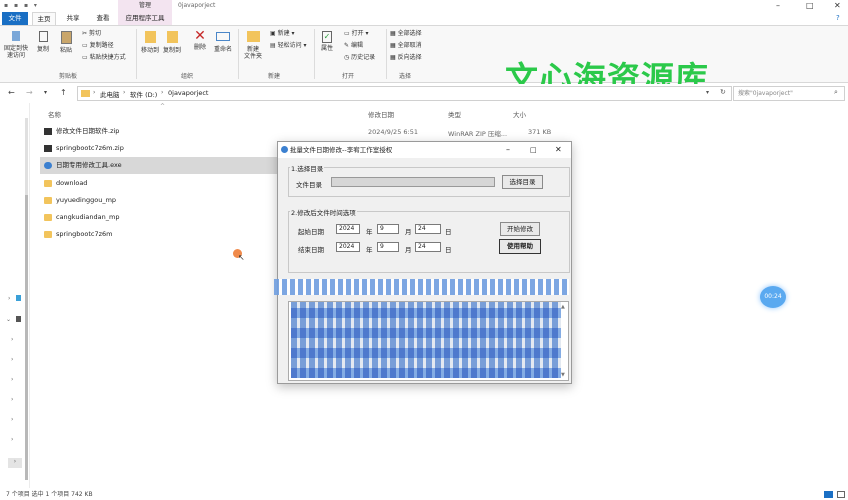 This screenshot has height=500, width=848. Describe the element at coordinates (381, 114) in the screenshot. I see `column-modified: 修改日期` at that location.